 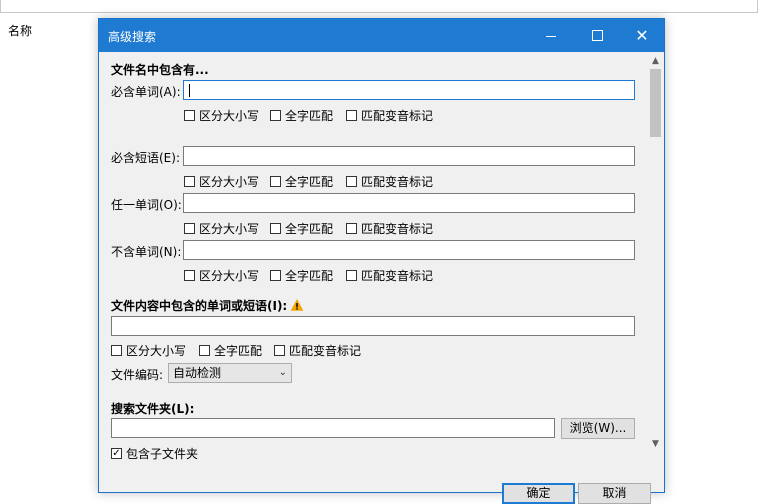 I want to click on row1-case-checkbox: 区分大小写, so click(x=221, y=115).